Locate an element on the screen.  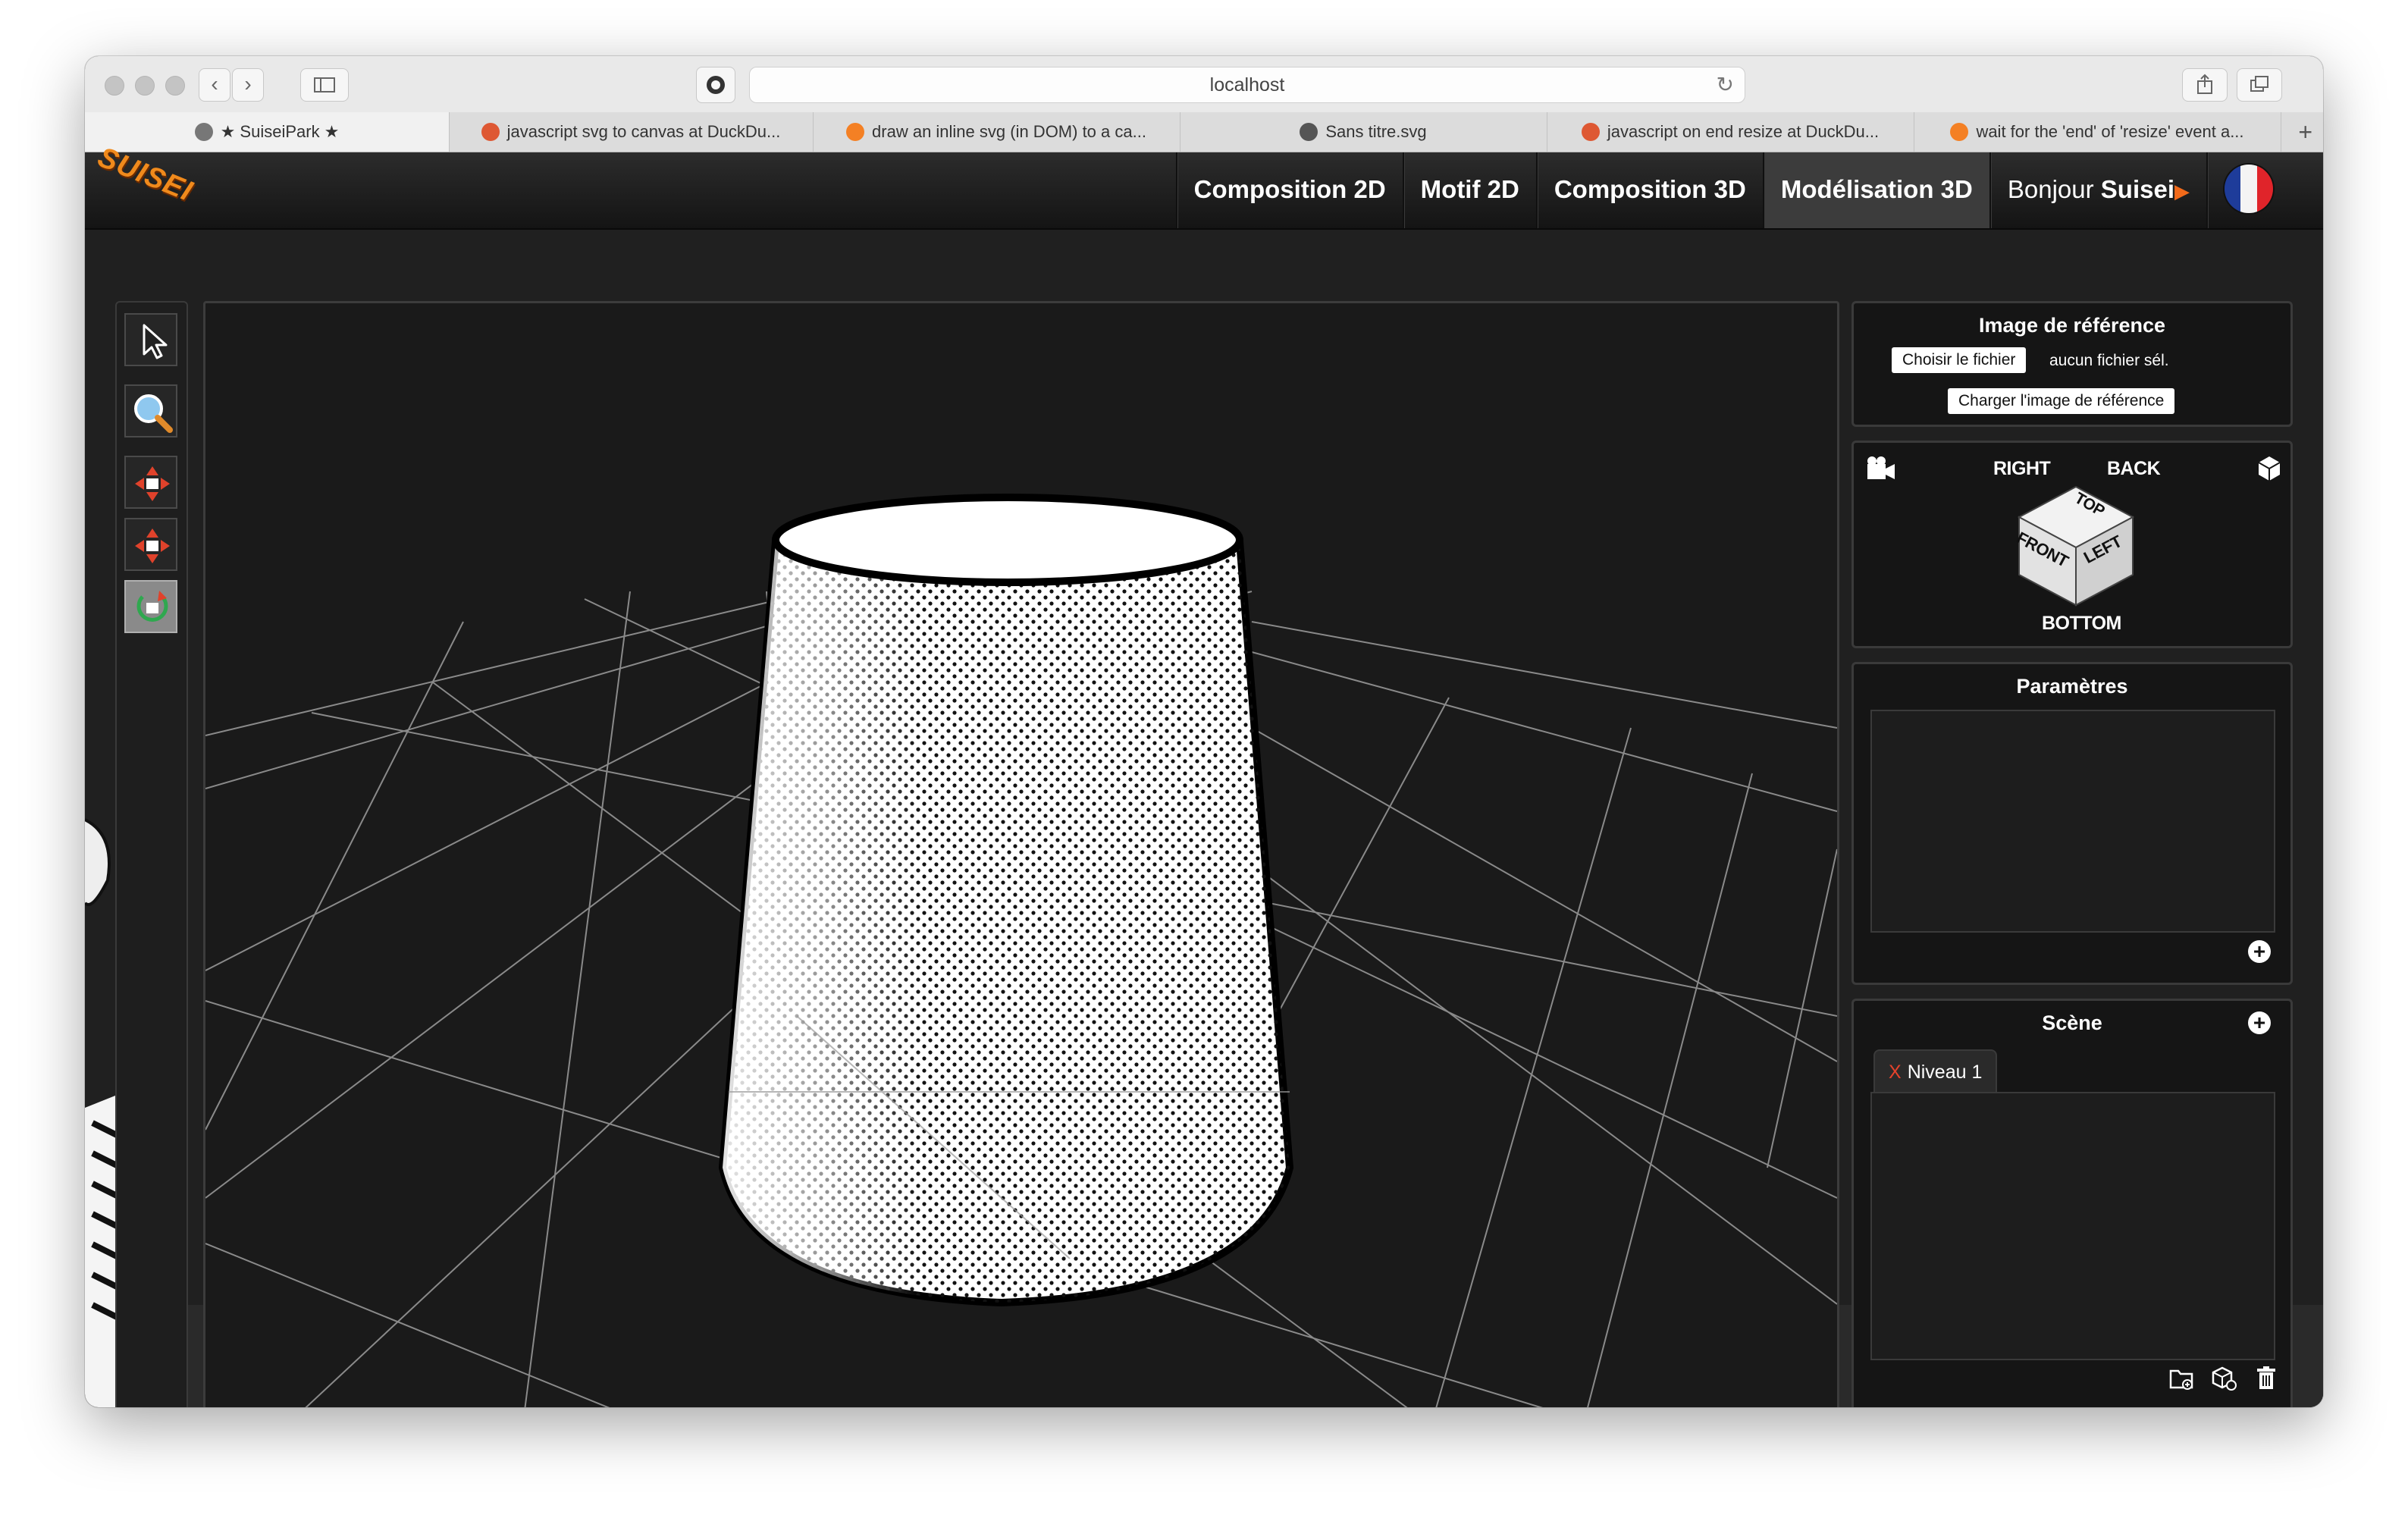
greeting-text: Bonjour is located at coordinates (2050, 189).